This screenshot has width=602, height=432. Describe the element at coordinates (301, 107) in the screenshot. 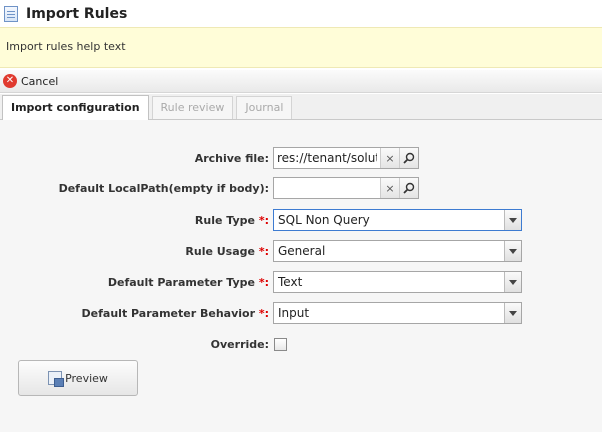

I see `tab-bar: Import configuration Rule review Journal` at that location.